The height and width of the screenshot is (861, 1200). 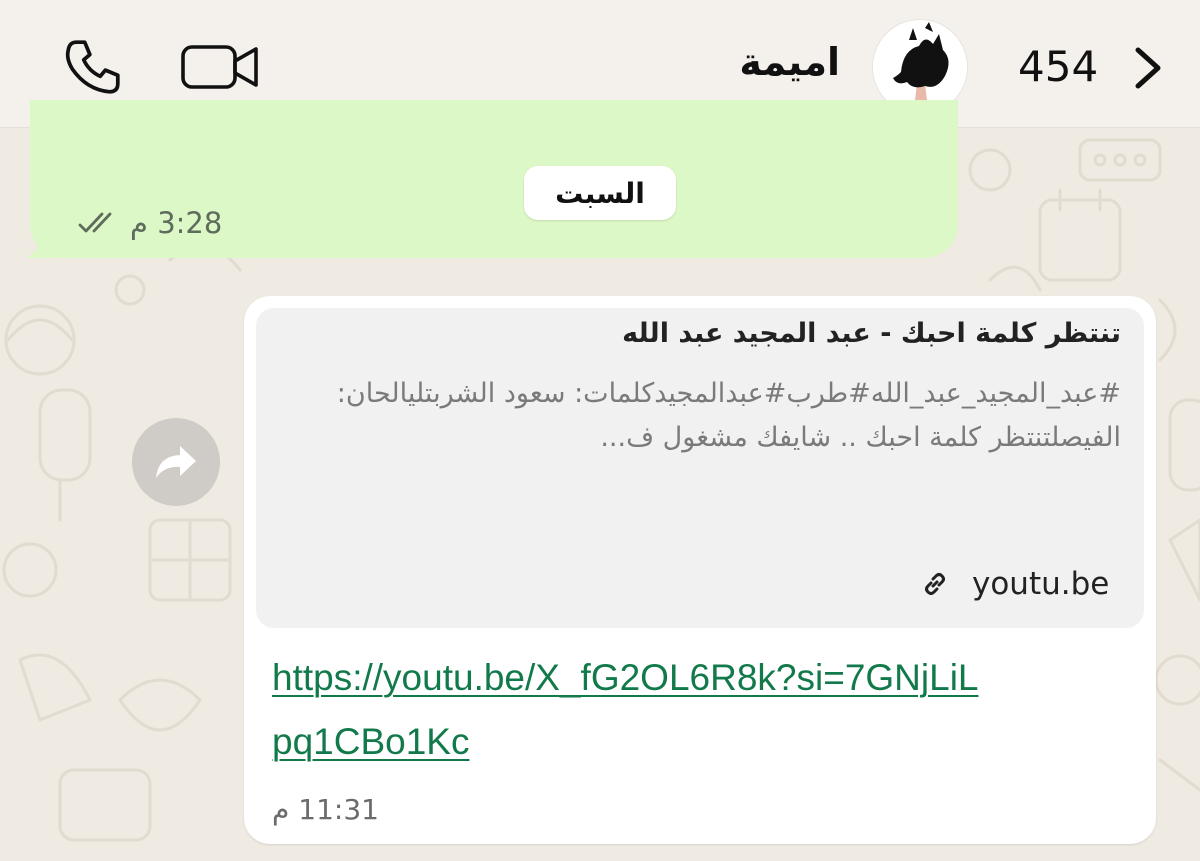 I want to click on video-camera-icon, so click(x=219, y=67).